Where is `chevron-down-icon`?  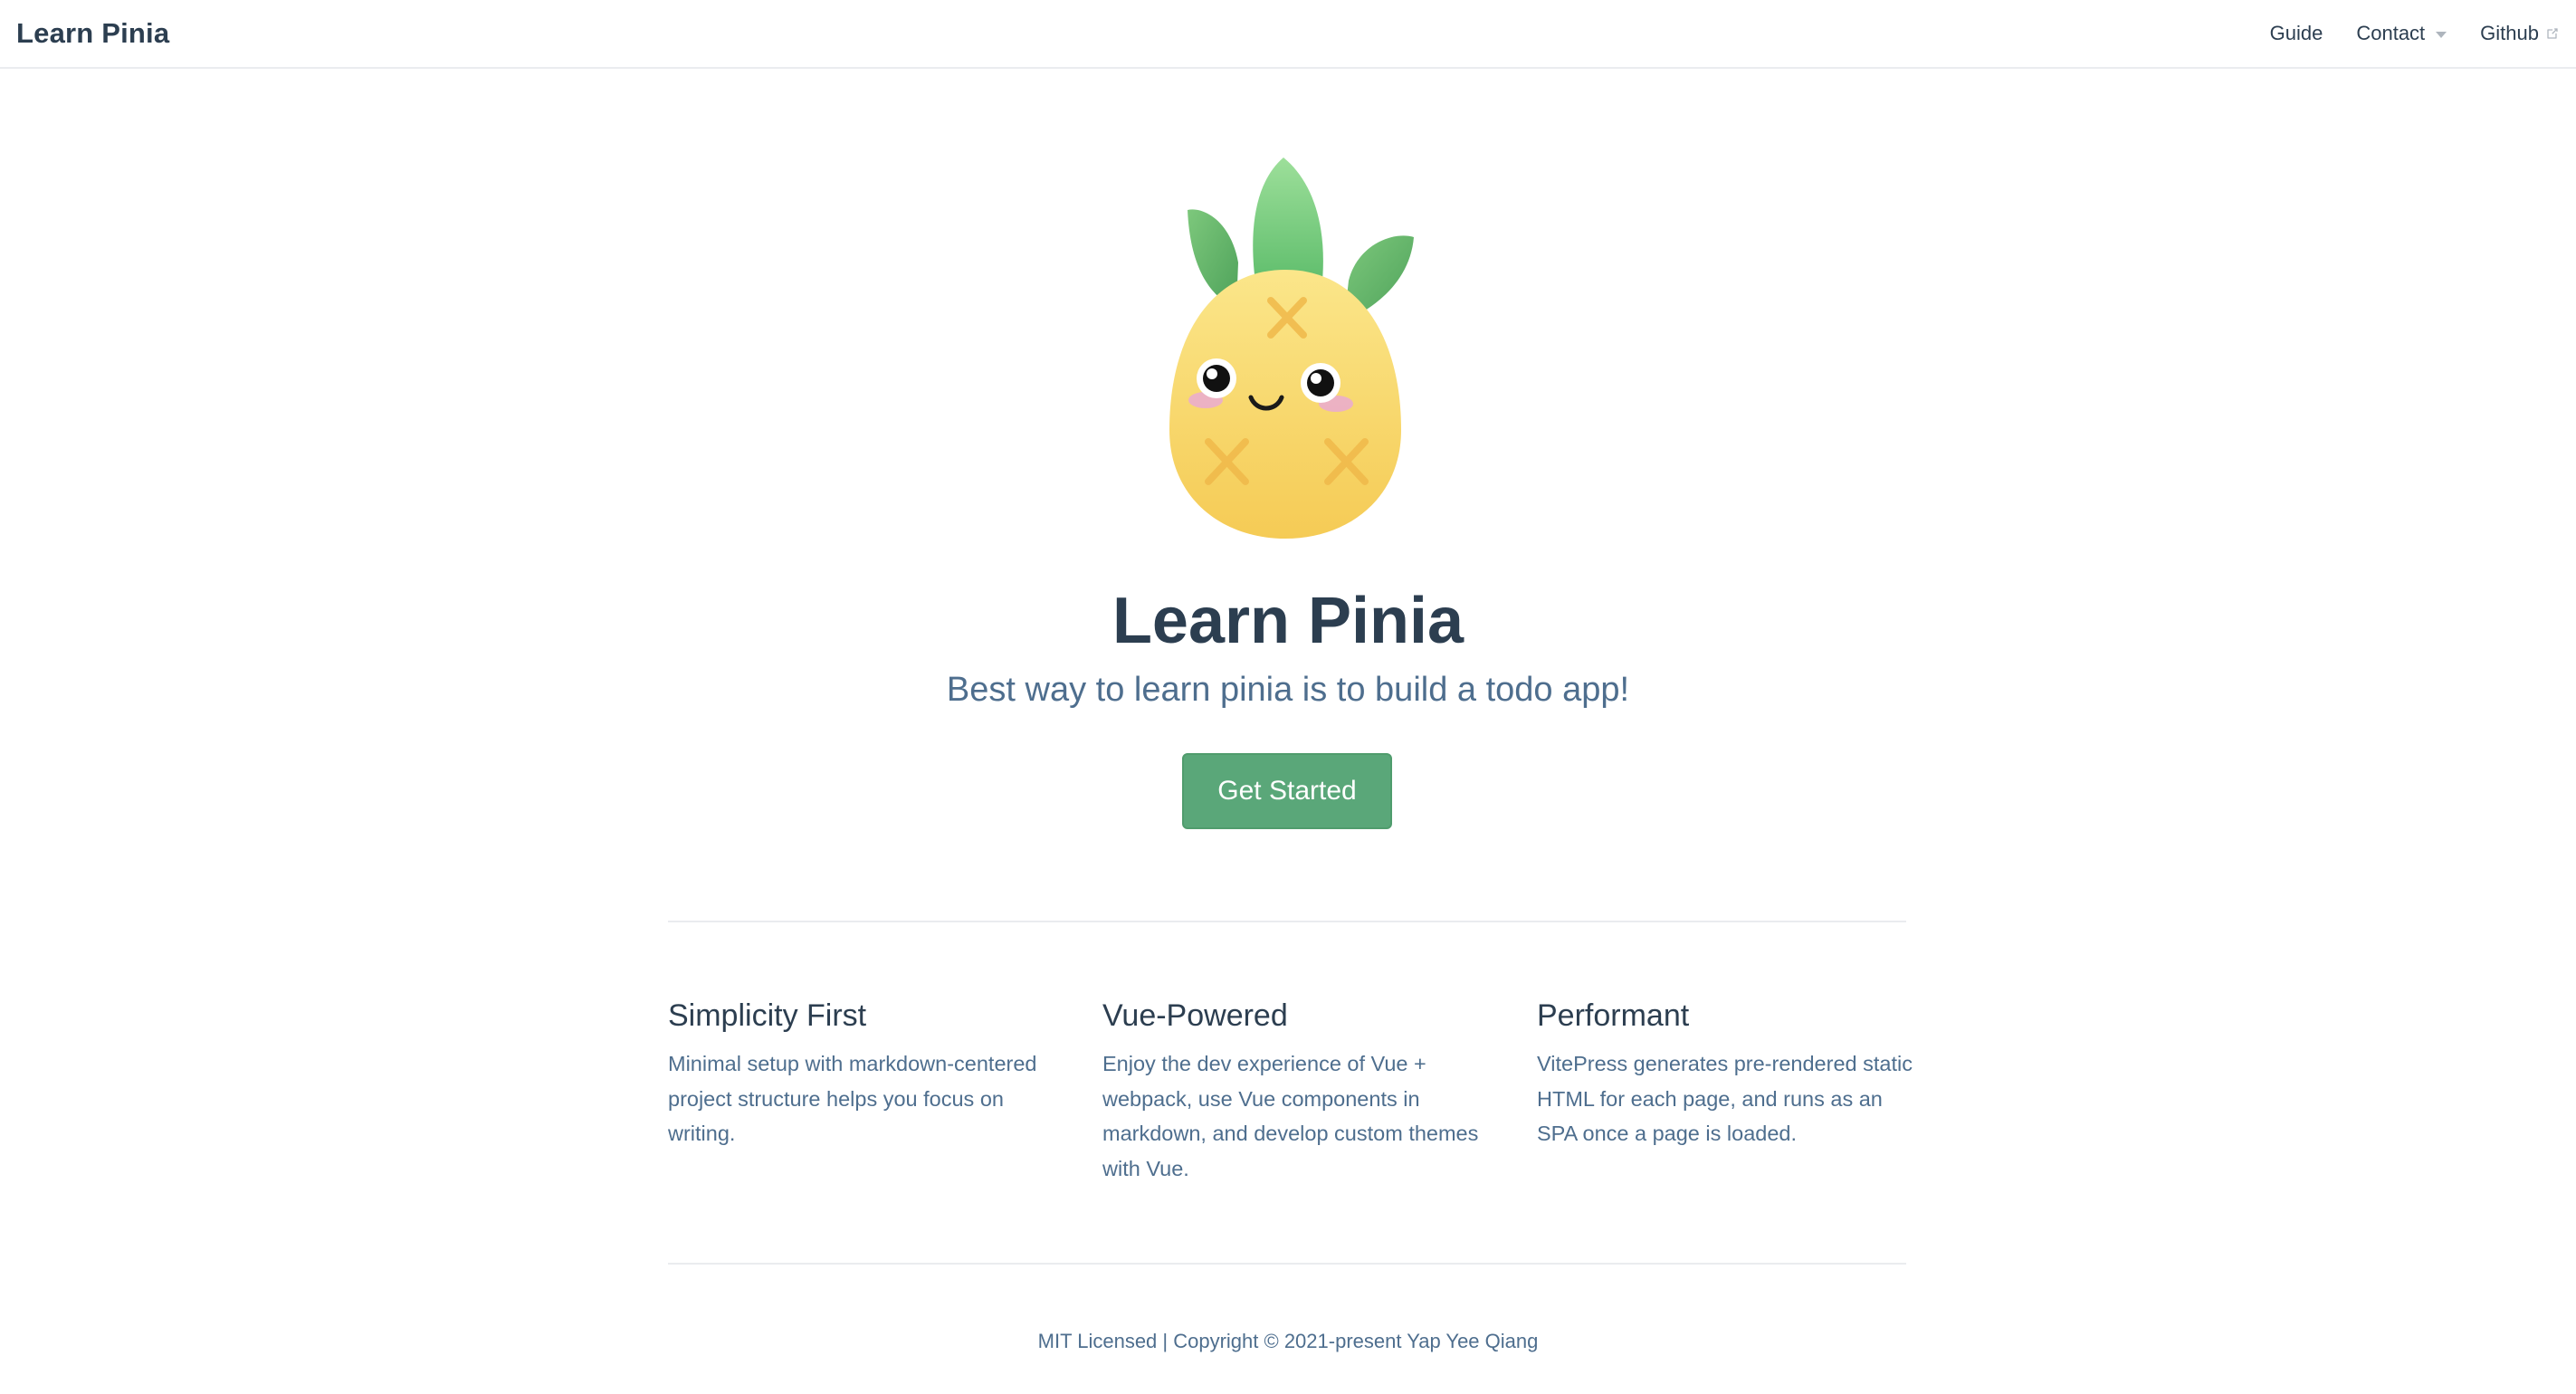
chevron-down-icon is located at coordinates (2442, 35).